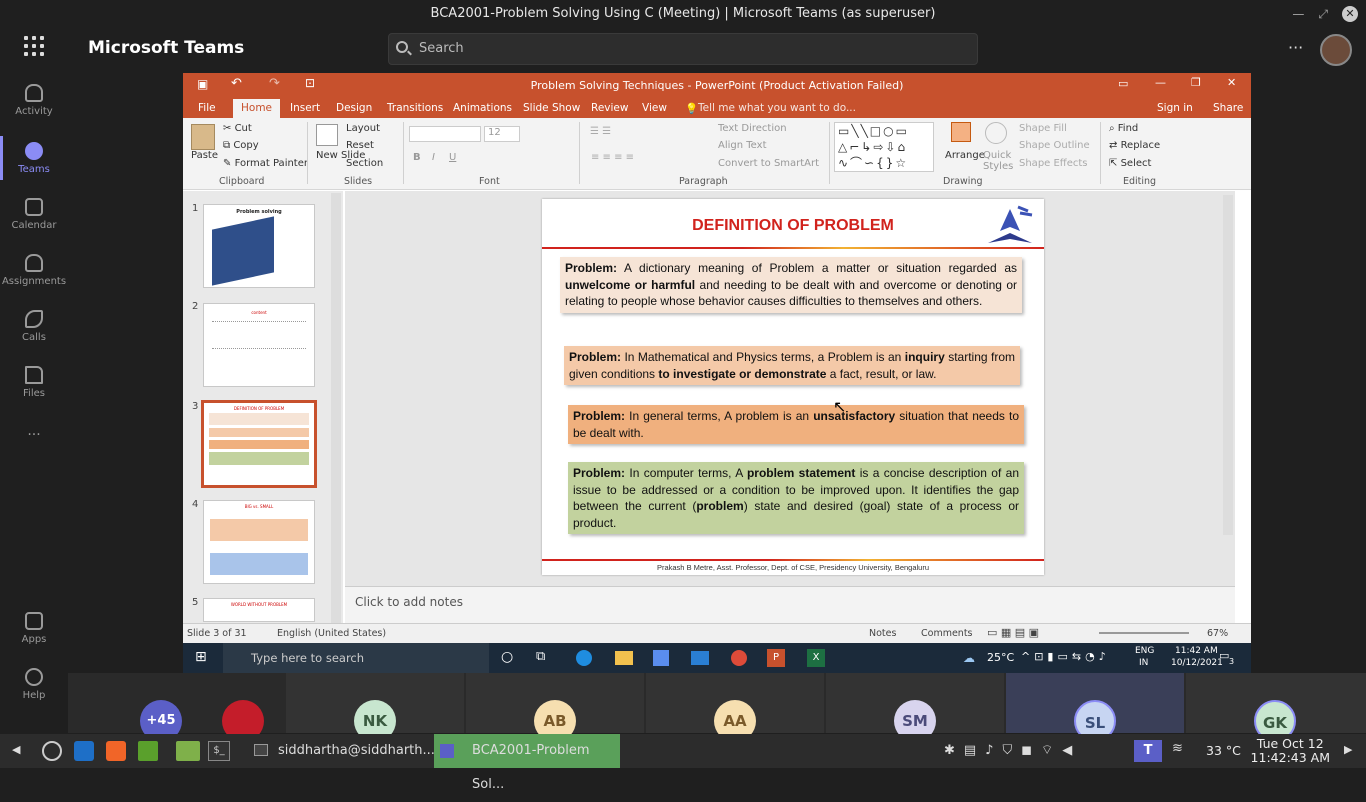 Image resolution: width=1366 pixels, height=802 pixels. What do you see at coordinates (34, 158) in the screenshot?
I see `rail-teams: Teams` at bounding box center [34, 158].